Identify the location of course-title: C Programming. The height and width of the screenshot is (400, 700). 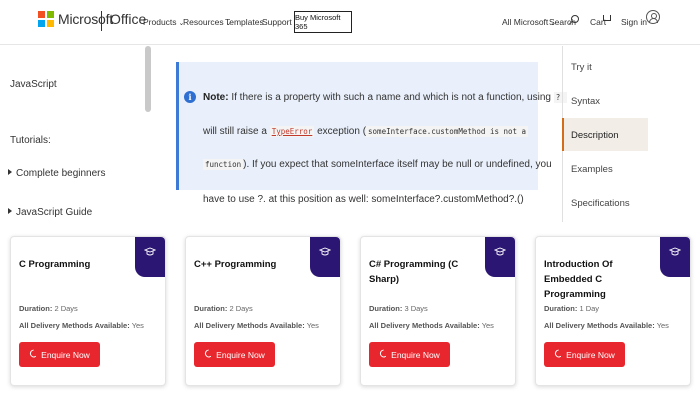
(55, 264).